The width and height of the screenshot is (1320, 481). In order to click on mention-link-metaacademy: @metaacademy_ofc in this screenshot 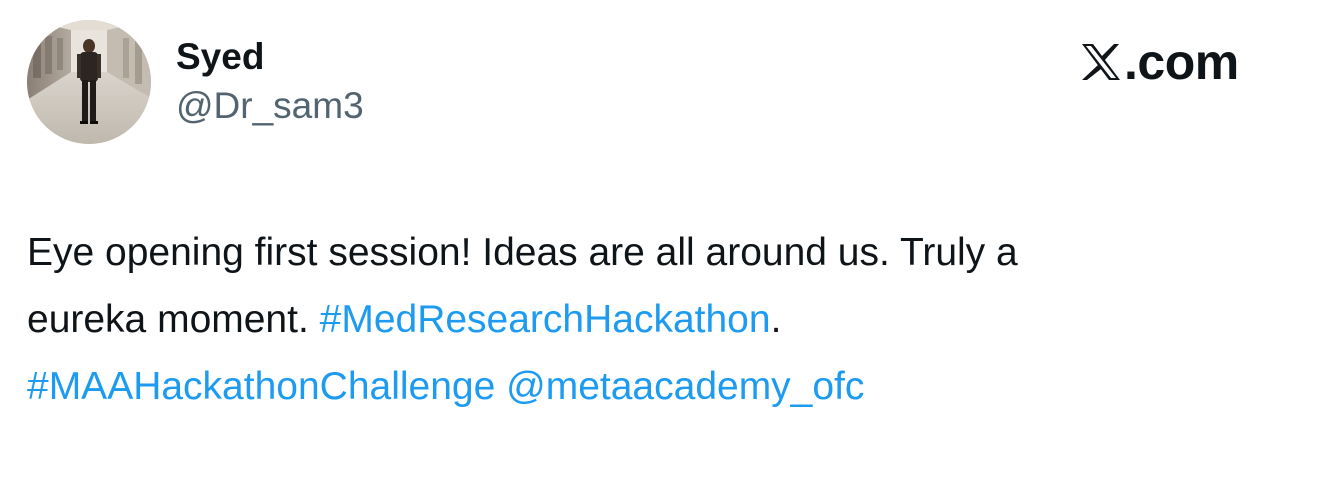, I will do `click(685, 386)`.